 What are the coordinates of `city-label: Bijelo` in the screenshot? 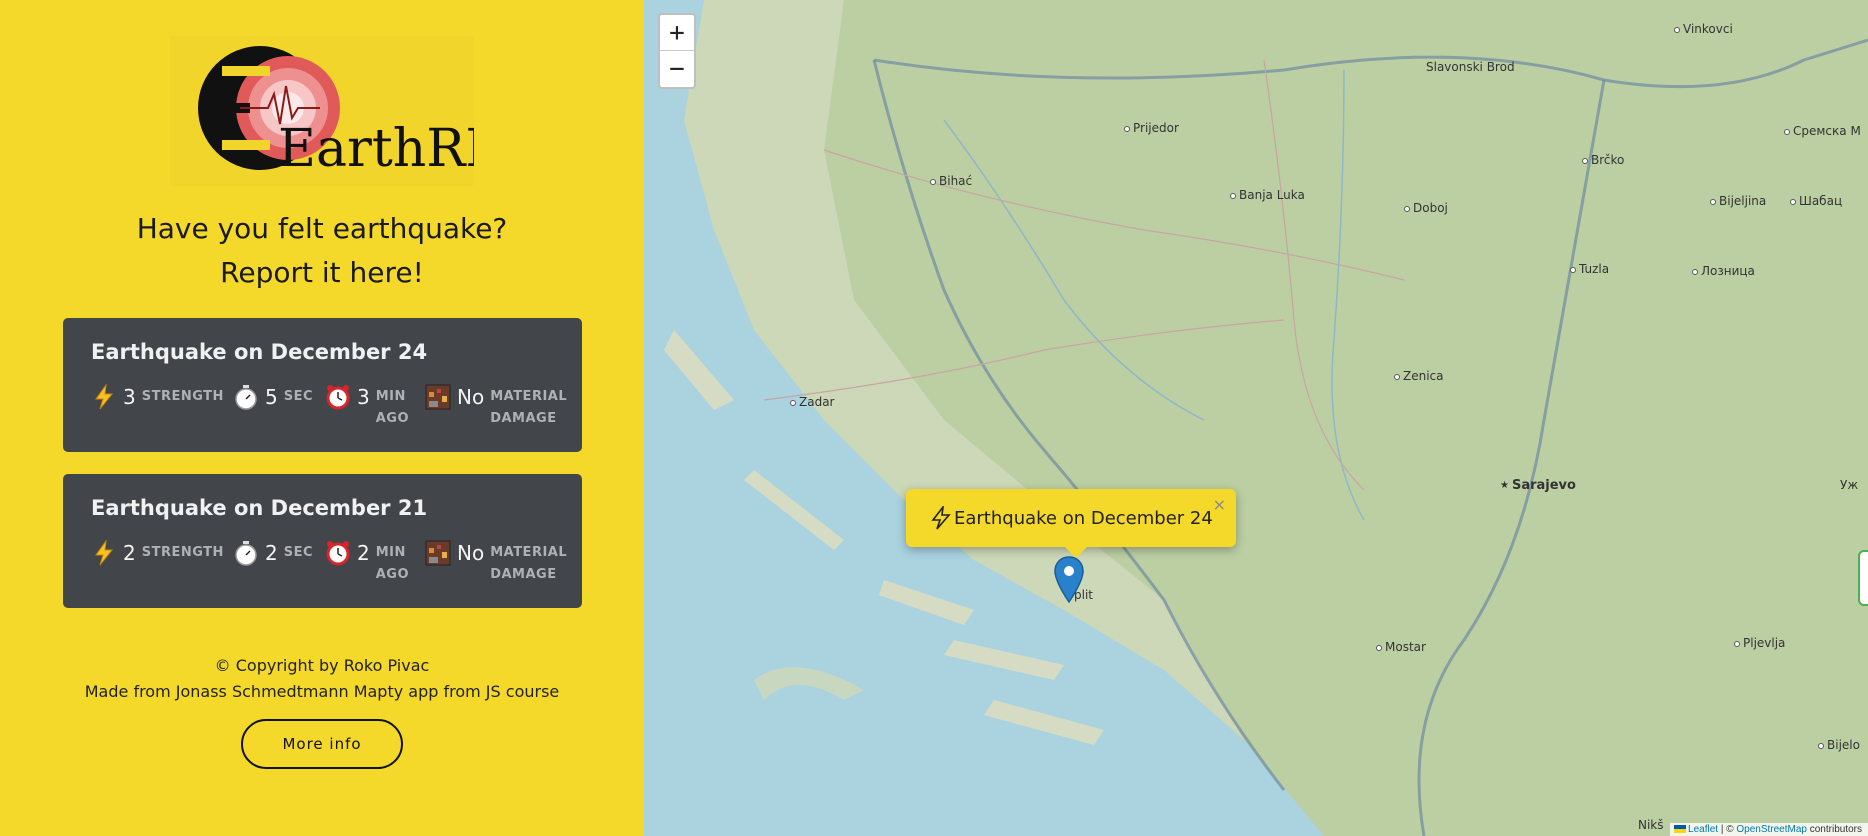 It's located at (1839, 745).